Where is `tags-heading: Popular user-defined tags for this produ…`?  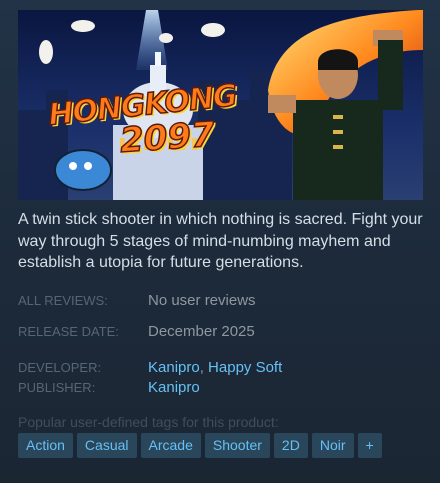
tags-heading: Popular user-defined tags for this produ… is located at coordinates (148, 422).